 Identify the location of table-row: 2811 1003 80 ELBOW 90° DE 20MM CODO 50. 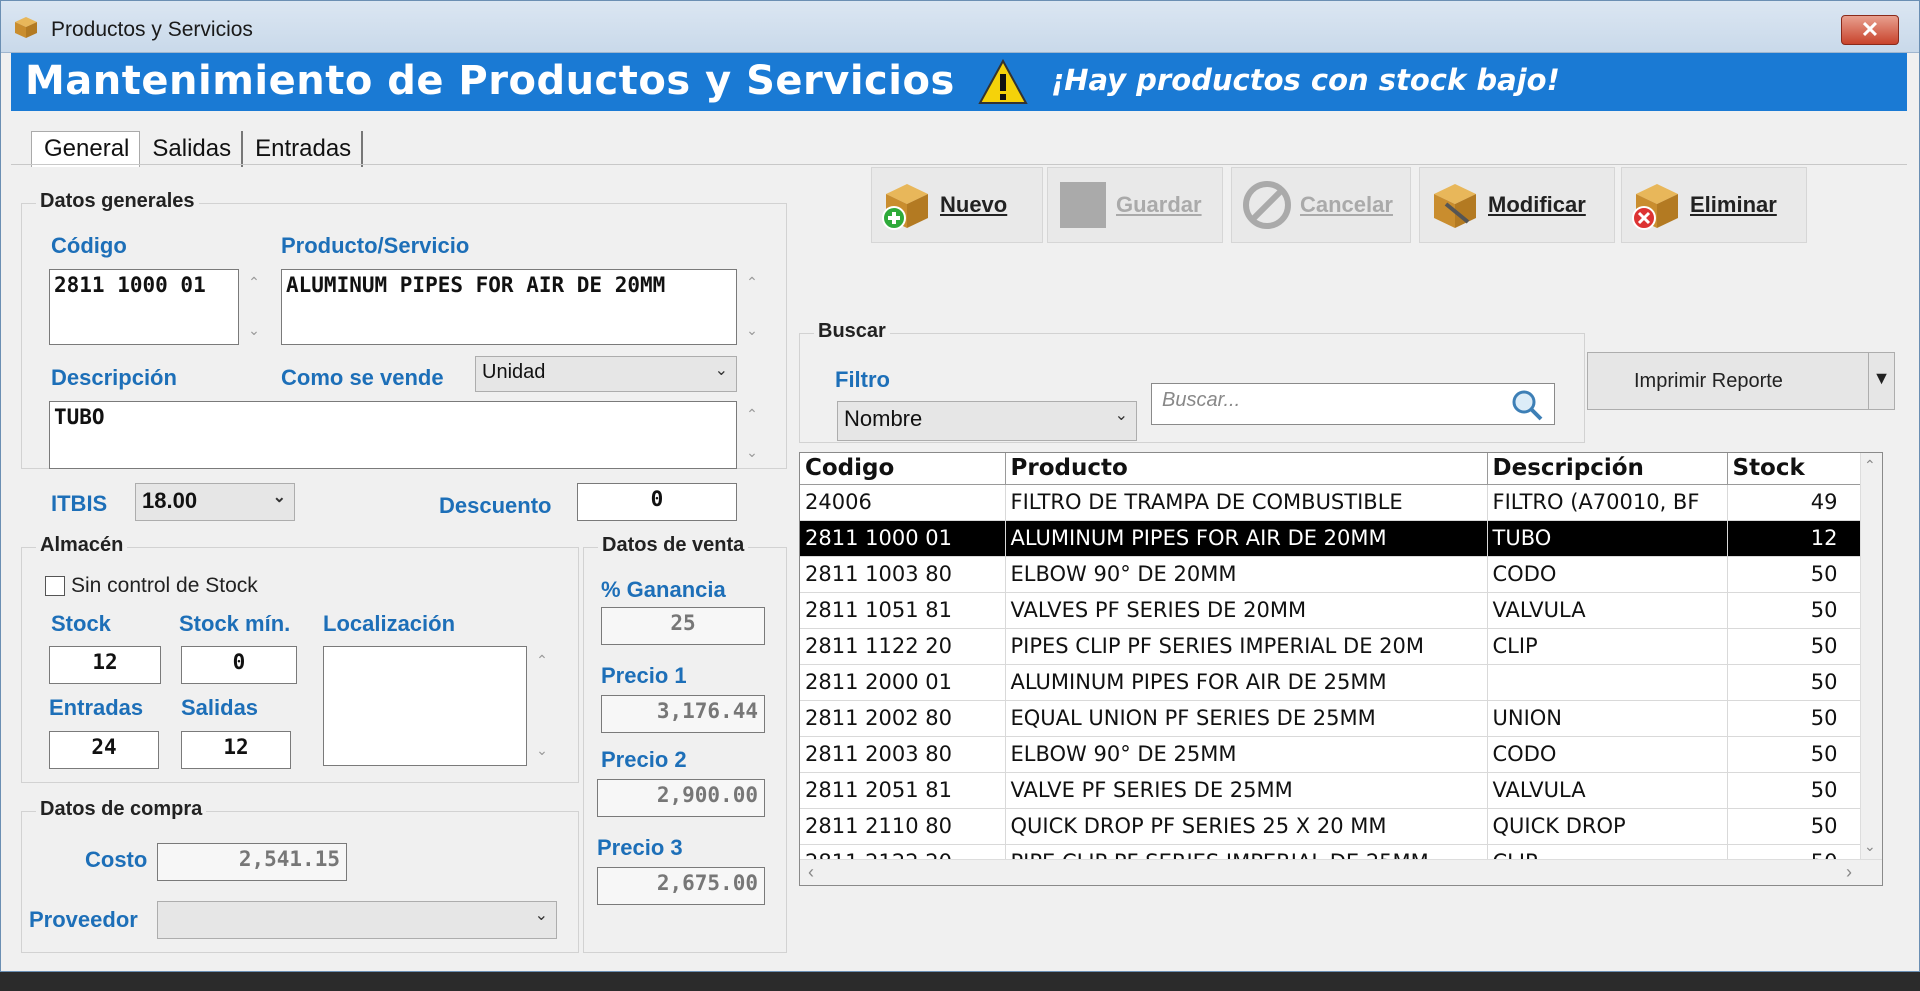
(1331, 574).